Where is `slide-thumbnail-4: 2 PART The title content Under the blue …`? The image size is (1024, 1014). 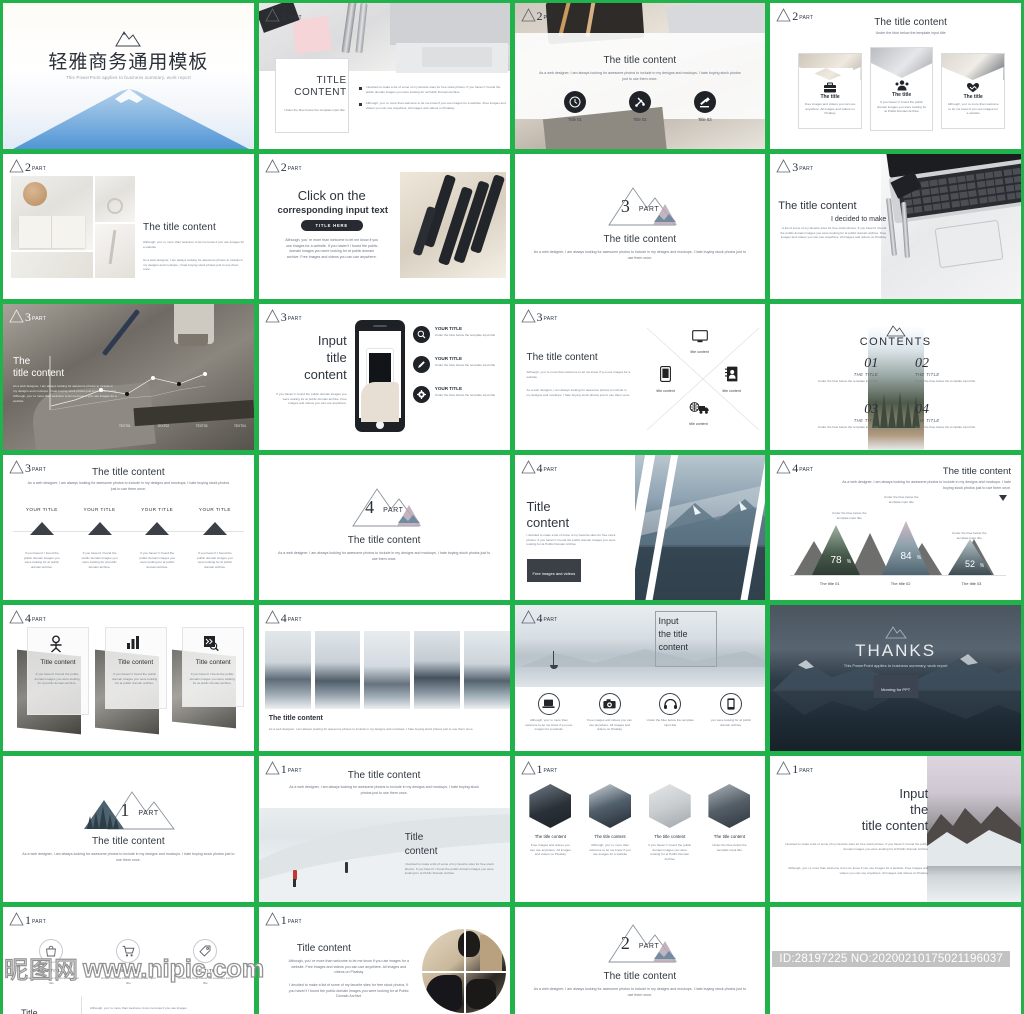
slide-thumbnail-4: 2 PART The title content Under the blue … is located at coordinates (895, 76).